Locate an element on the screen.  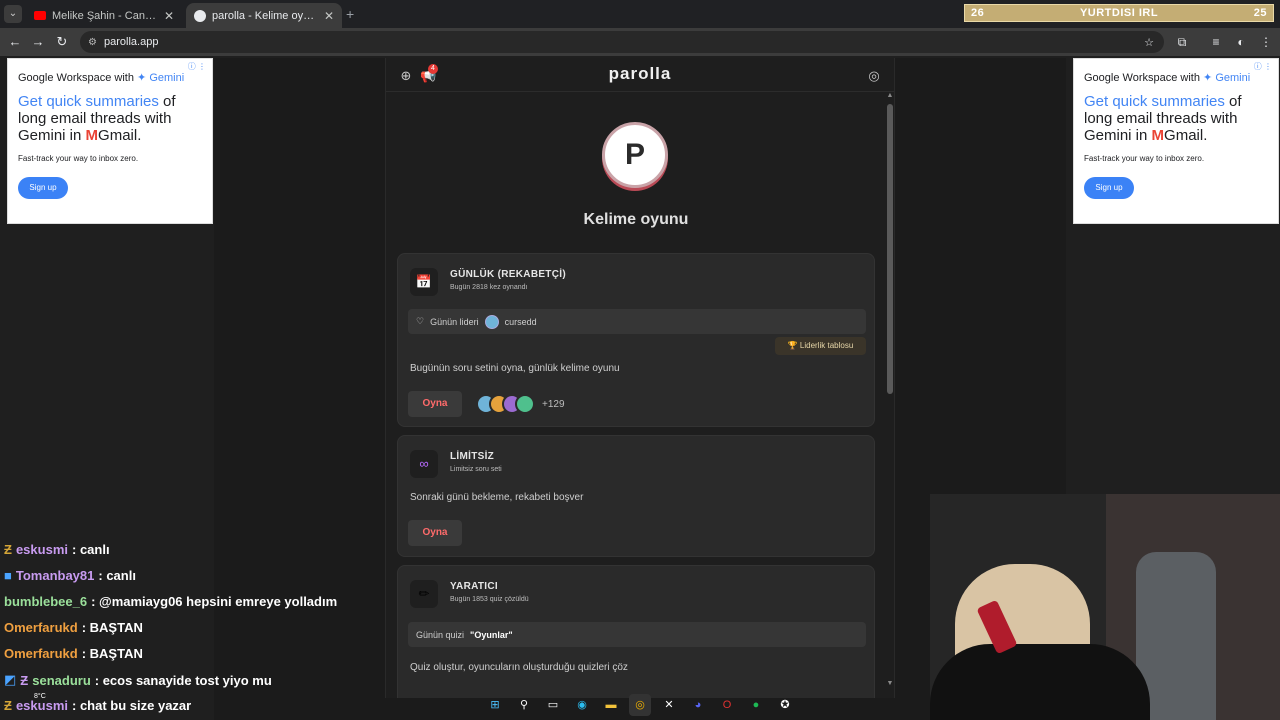
chat-message: : chat bu size yazar is located at coordinates (132, 705).